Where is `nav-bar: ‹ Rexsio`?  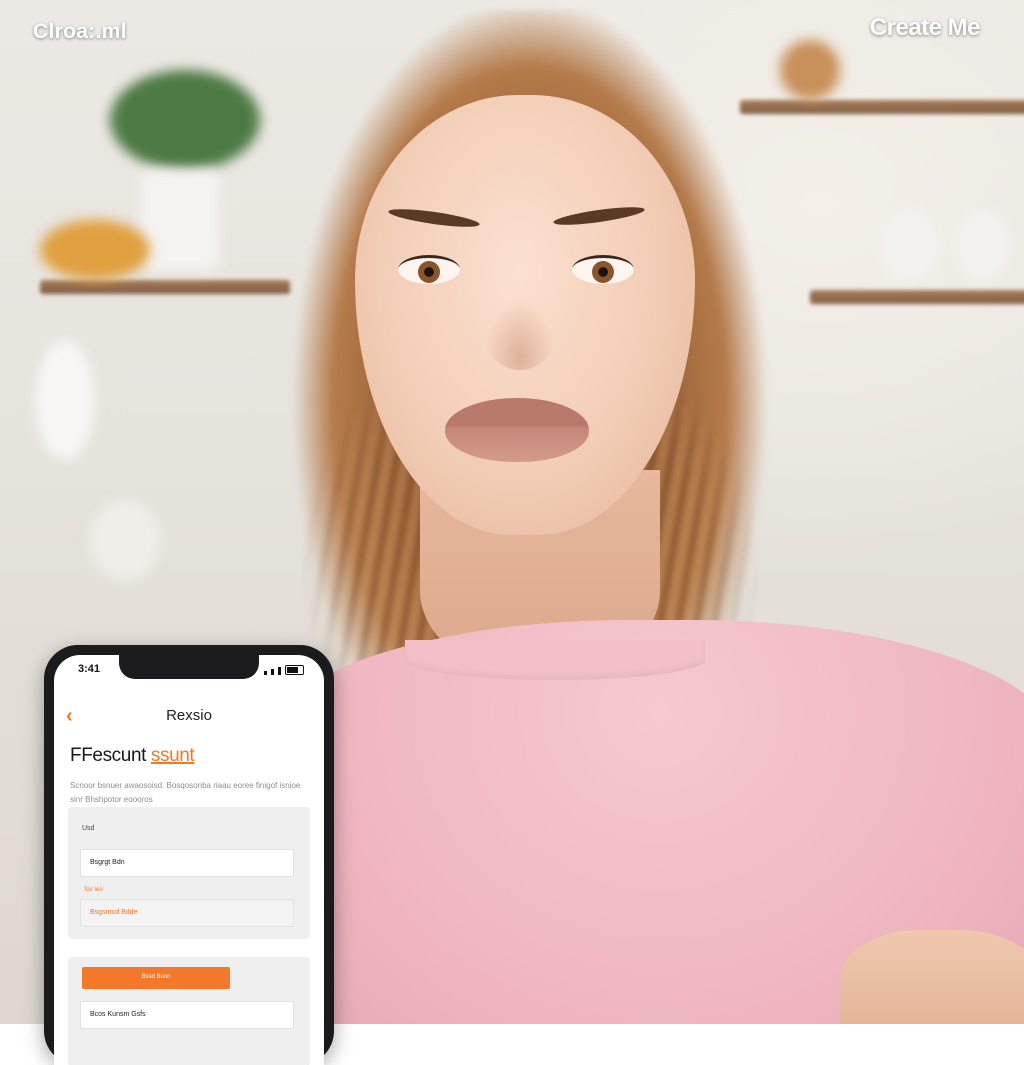
nav-bar: ‹ Rexsio is located at coordinates (189, 718).